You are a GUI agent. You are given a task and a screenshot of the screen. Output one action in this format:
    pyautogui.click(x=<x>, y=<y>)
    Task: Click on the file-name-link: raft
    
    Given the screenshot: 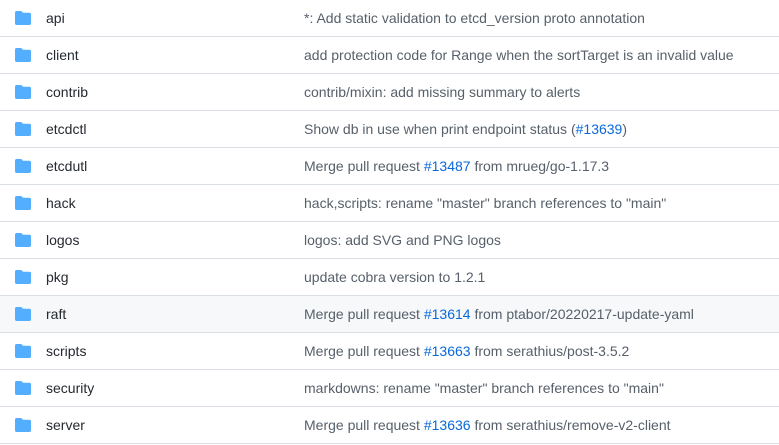 What is the action you would take?
    pyautogui.click(x=56, y=314)
    